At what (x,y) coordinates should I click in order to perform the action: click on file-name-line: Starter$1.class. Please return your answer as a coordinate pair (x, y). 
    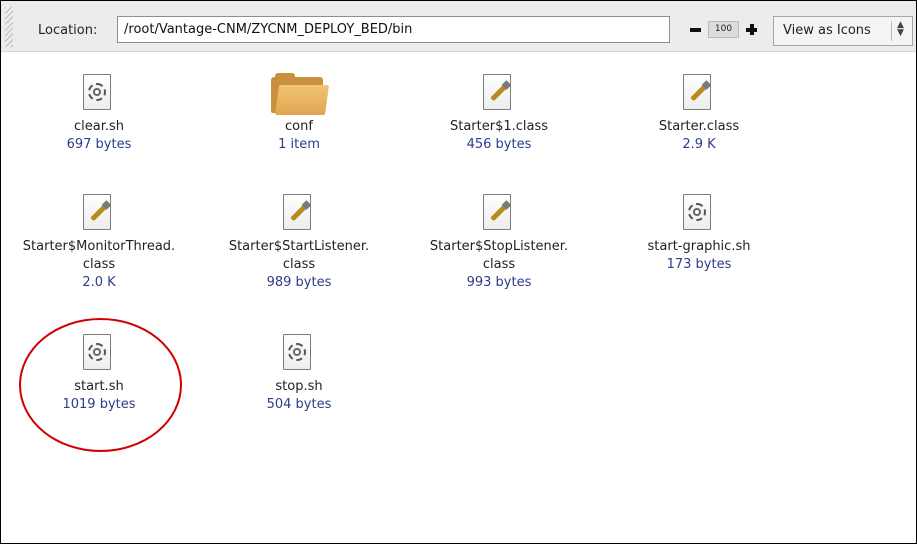
    Looking at the image, I should click on (499, 126).